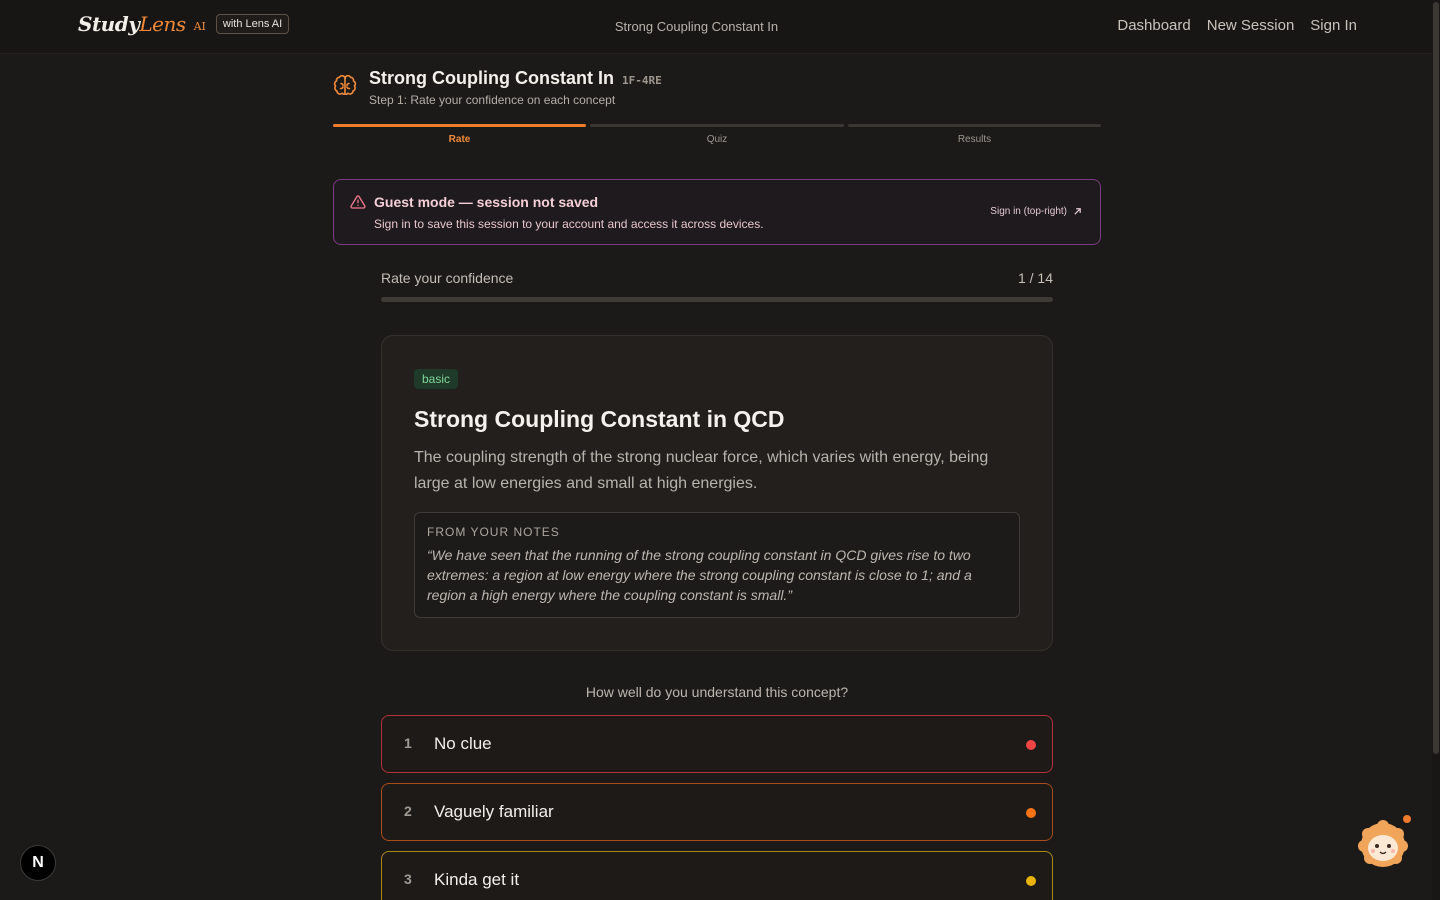 The width and height of the screenshot is (1440, 900). What do you see at coordinates (494, 811) in the screenshot?
I see `option-label: Vaguely familiar` at bounding box center [494, 811].